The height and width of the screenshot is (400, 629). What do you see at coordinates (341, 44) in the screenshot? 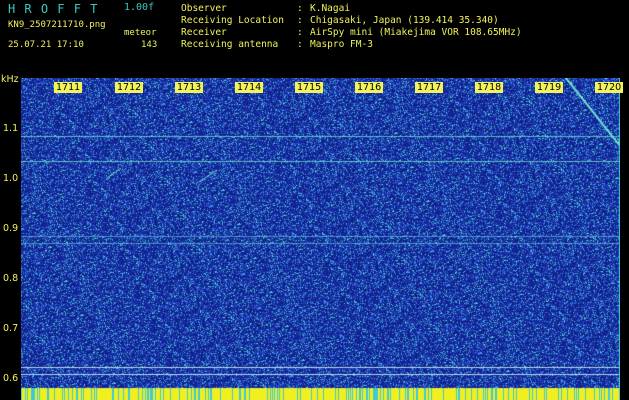
I see `info-value-antenna: Maspro FM-3` at bounding box center [341, 44].